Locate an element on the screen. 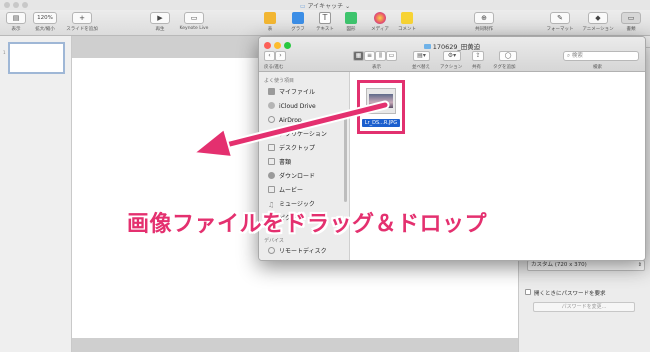 This screenshot has height=352, width=650. chevron-down-icon: ⌄ is located at coordinates (347, 6).